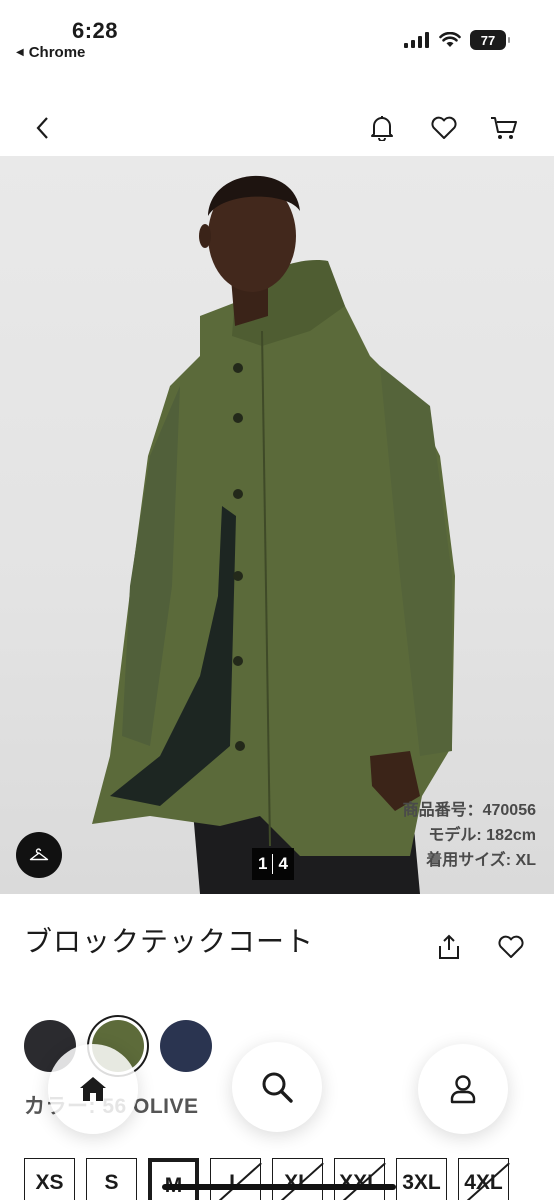 This screenshot has height=1200, width=554. What do you see at coordinates (169, 941) in the screenshot?
I see `product-title: ブロックテックコート` at bounding box center [169, 941].